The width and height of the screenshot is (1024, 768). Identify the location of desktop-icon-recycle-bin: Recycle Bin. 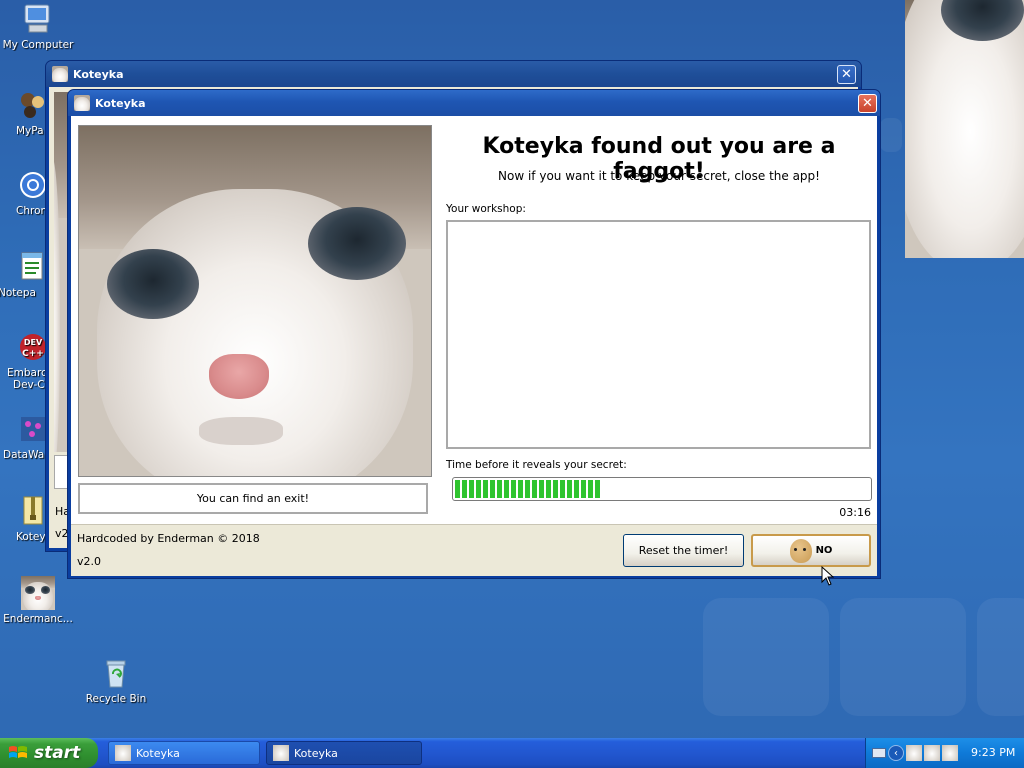
(116, 680).